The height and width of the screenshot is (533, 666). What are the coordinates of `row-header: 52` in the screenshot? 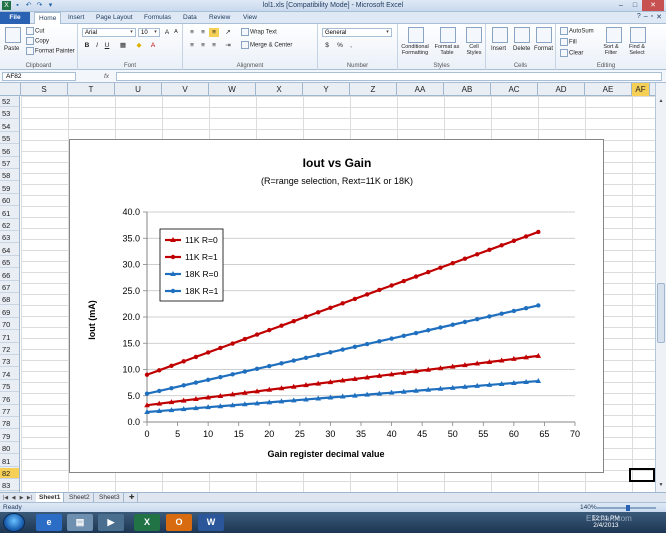 It's located at (9, 101).